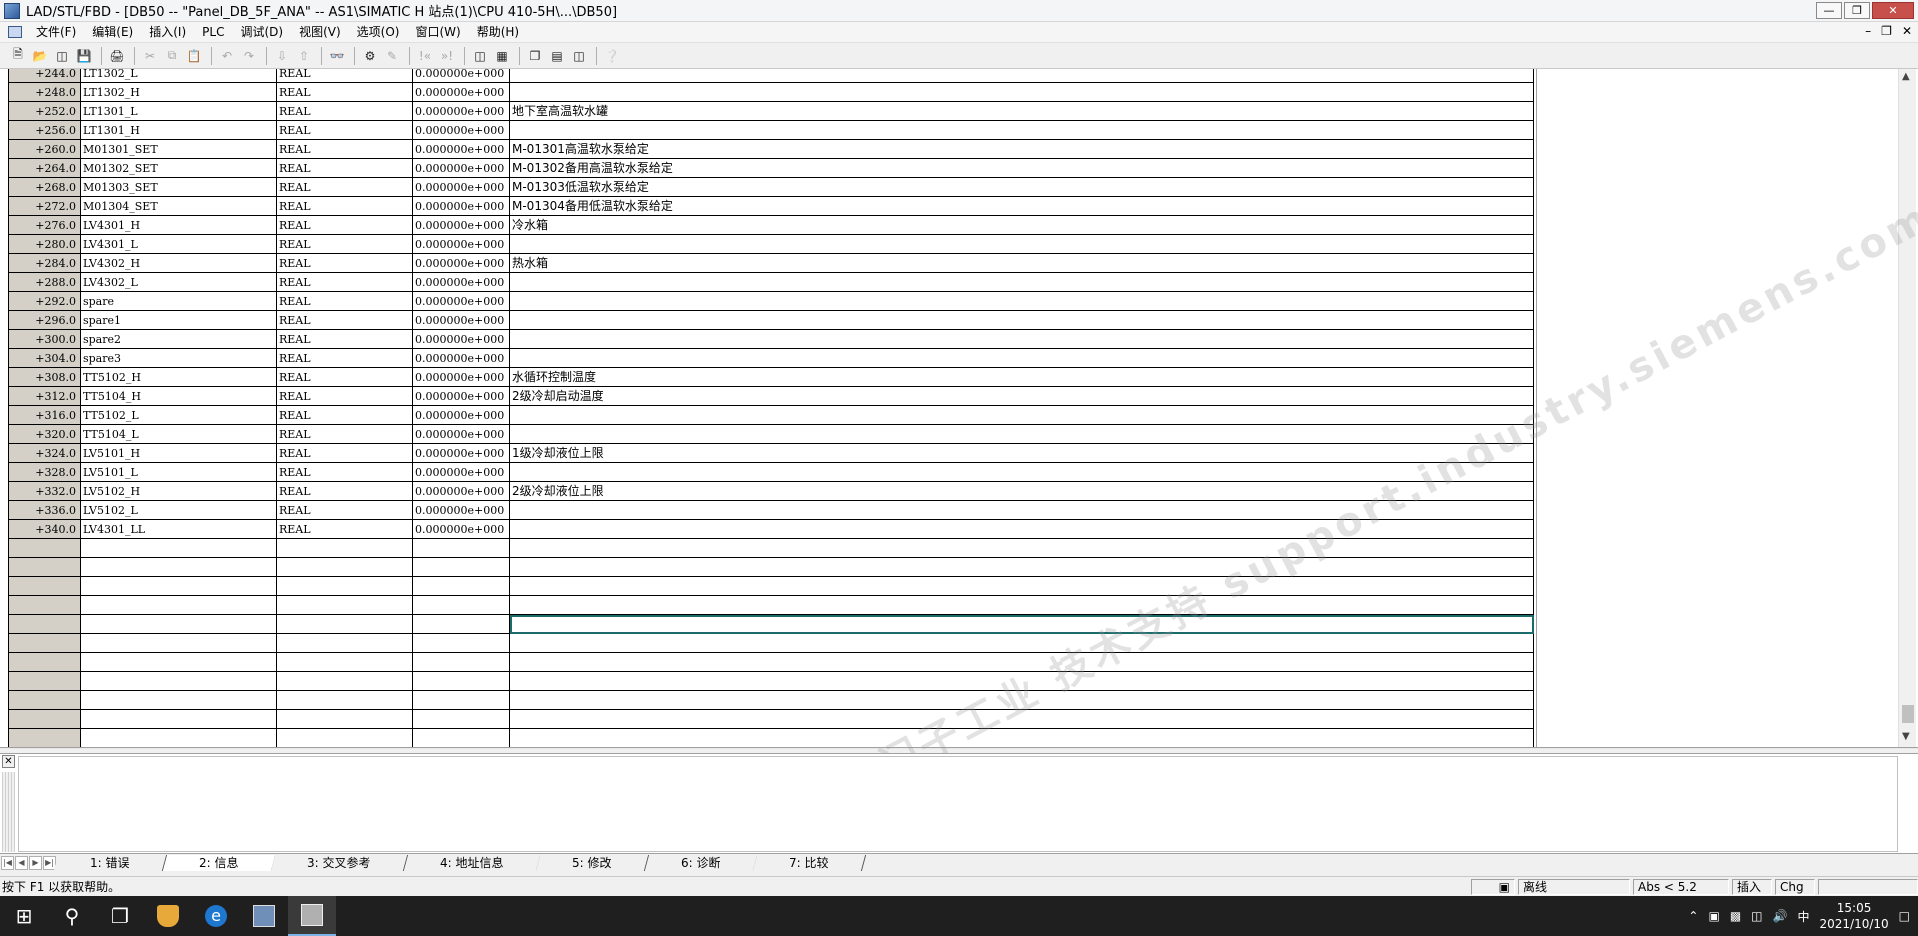 The image size is (1918, 936). I want to click on mdi-minimize-icon: –, so click(1868, 31).